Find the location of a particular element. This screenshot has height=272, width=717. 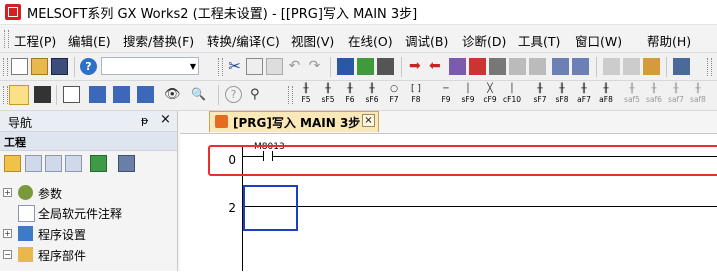

connection-icon is located at coordinates (681, 66).